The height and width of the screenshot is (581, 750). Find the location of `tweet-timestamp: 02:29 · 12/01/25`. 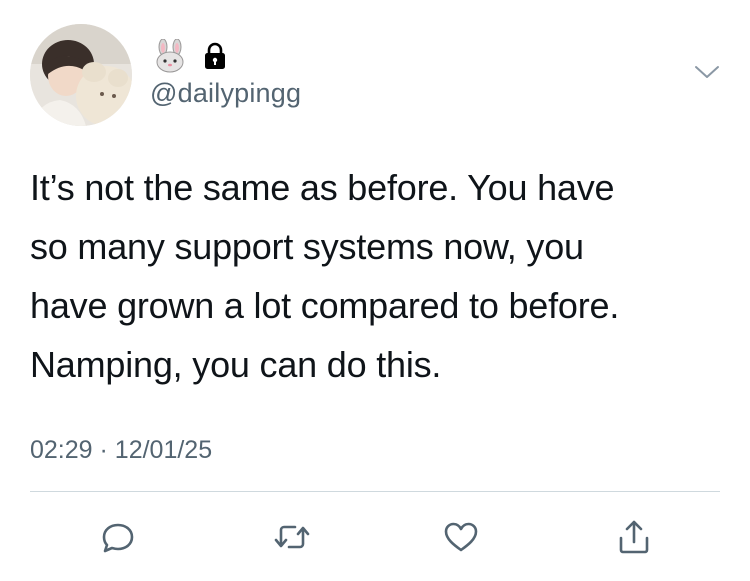

tweet-timestamp: 02:29 · 12/01/25 is located at coordinates (121, 450).